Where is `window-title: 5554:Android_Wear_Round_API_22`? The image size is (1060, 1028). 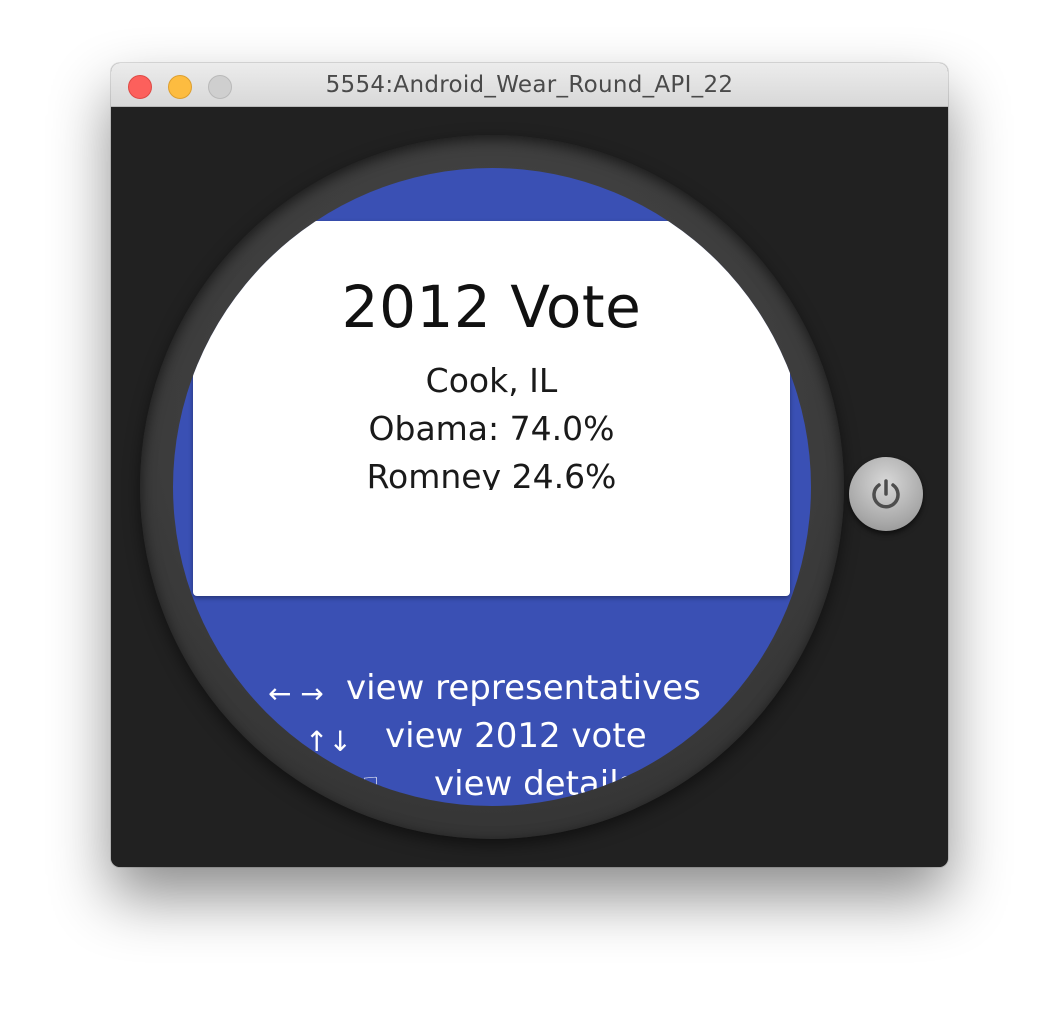
window-title: 5554:Android_Wear_Round_API_22 is located at coordinates (529, 85).